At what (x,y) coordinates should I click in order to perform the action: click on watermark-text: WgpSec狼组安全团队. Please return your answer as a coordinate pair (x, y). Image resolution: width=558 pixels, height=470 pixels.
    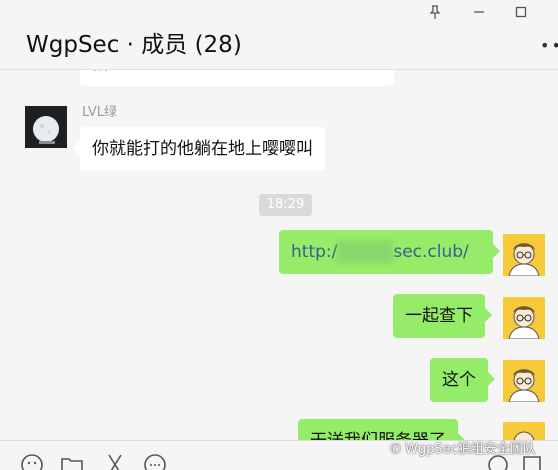
    Looking at the image, I should click on (470, 449).